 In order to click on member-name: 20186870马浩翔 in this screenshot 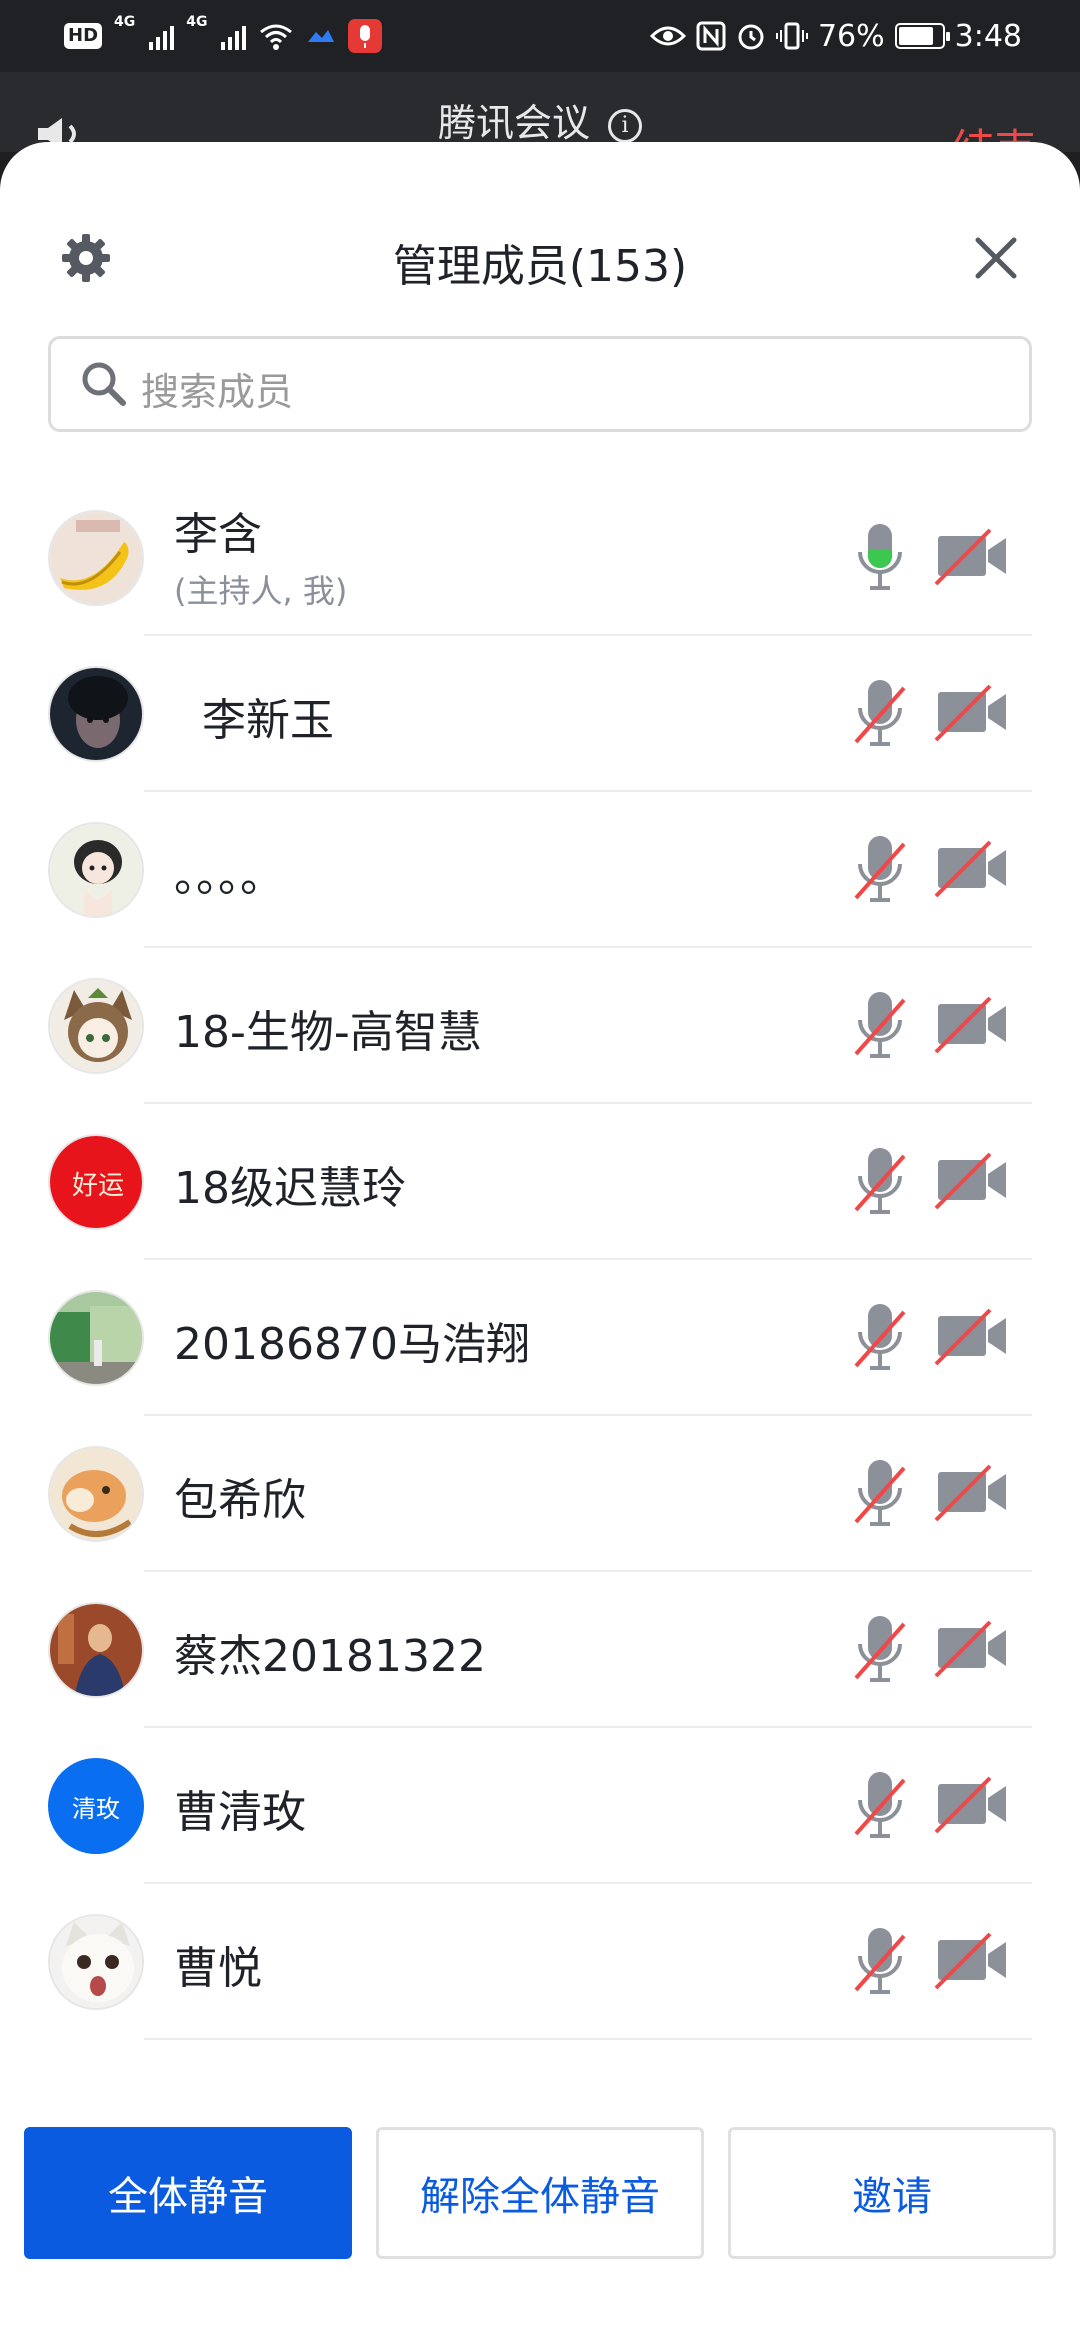, I will do `click(352, 1344)`.